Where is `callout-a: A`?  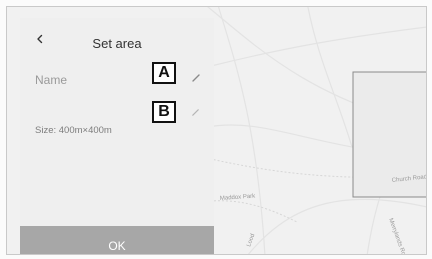 callout-a: A is located at coordinates (164, 73).